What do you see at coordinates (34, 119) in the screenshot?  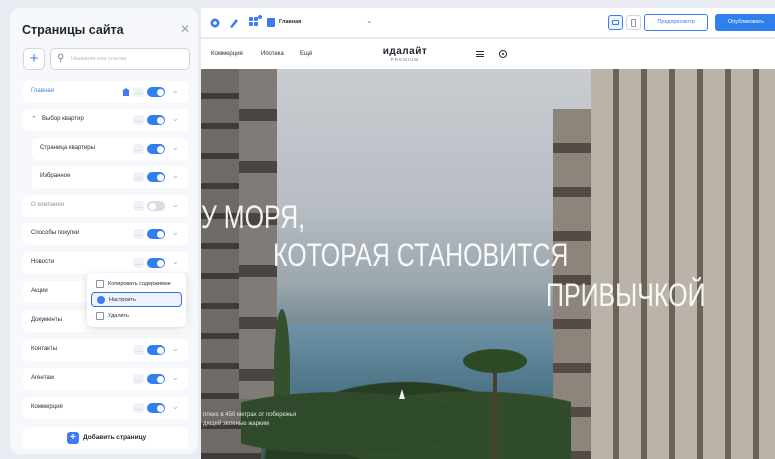 I see `chevron-up-icon: ⌃` at bounding box center [34, 119].